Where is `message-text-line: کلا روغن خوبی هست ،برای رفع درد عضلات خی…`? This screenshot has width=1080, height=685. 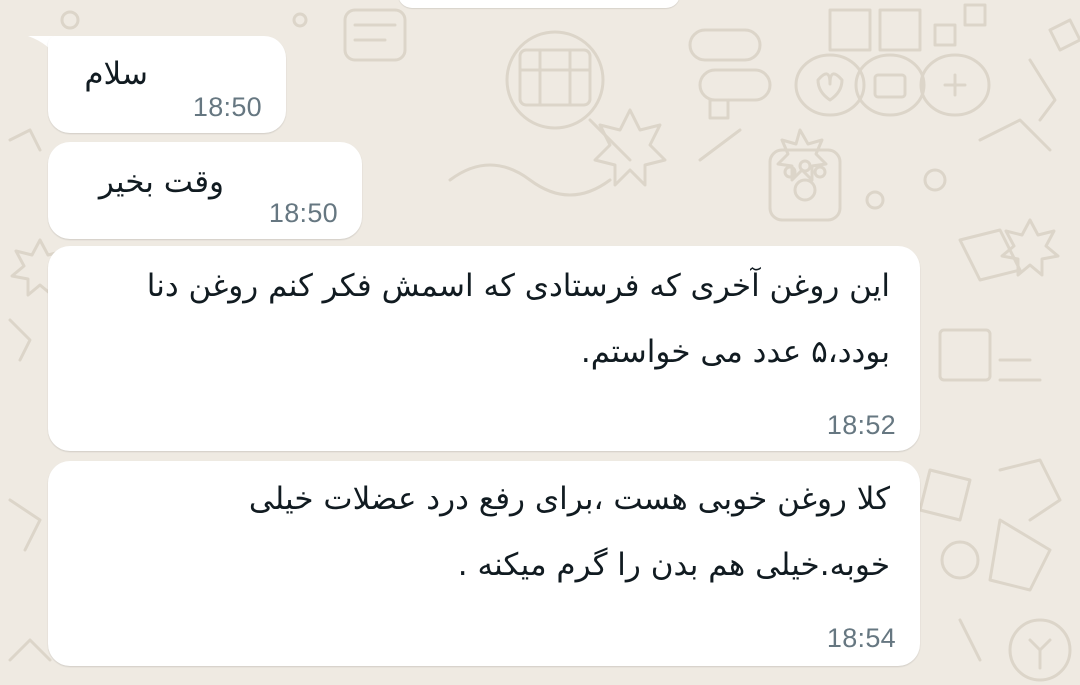
message-text-line: کلا روغن خوبی هست ،برای رفع درد عضلات خی… is located at coordinates (569, 499).